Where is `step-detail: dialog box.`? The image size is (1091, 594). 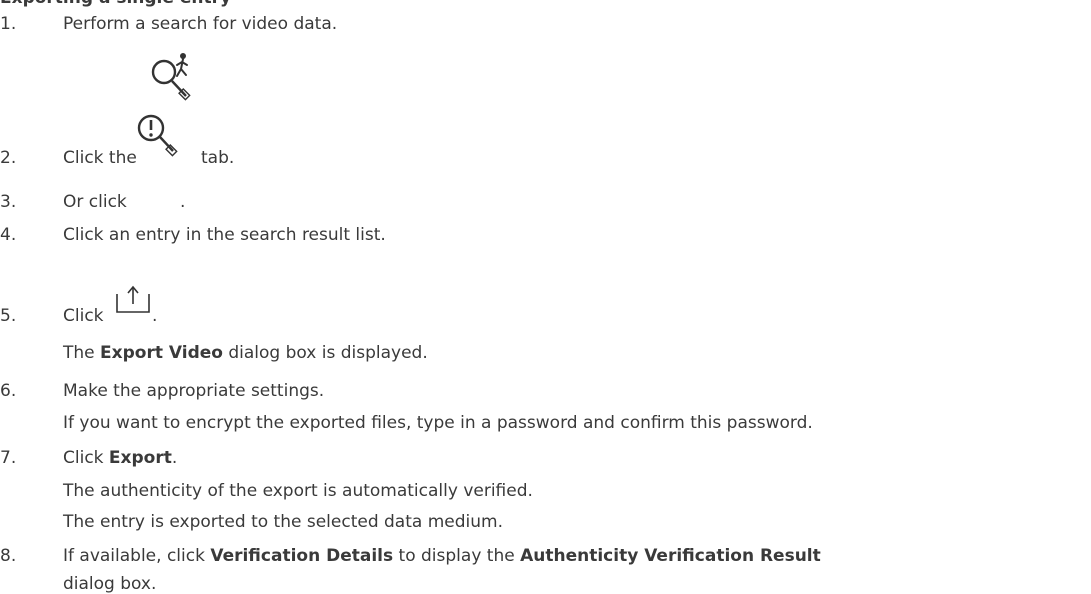
step-detail: dialog box. is located at coordinates (110, 584).